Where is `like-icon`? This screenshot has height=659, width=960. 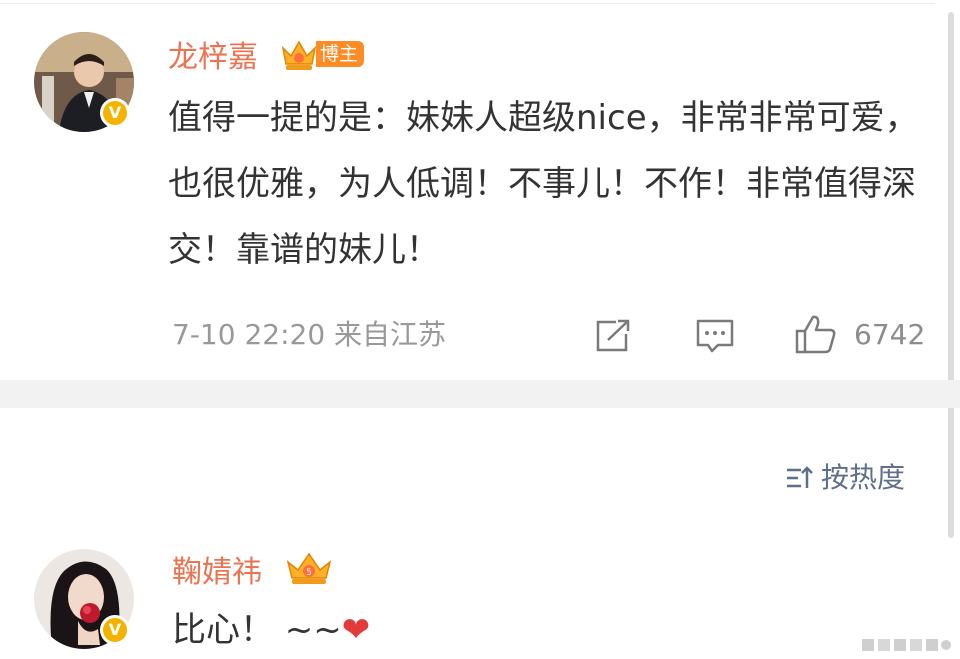
like-icon is located at coordinates (816, 334).